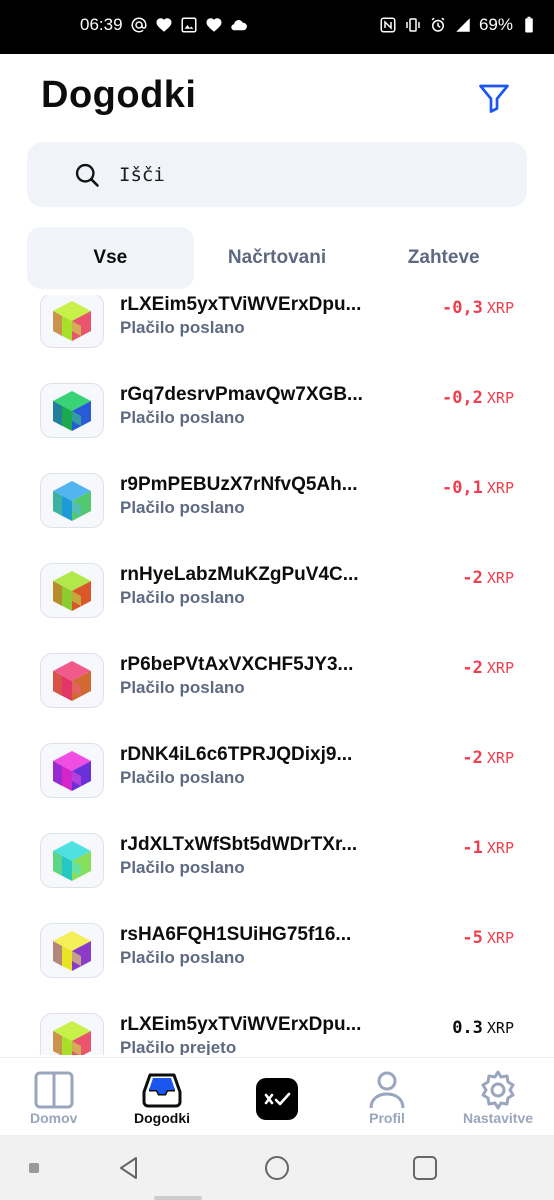 This screenshot has height=1200, width=554. Describe the element at coordinates (498, 1118) in the screenshot. I see `nav-settings-label: Nastavitve` at that location.